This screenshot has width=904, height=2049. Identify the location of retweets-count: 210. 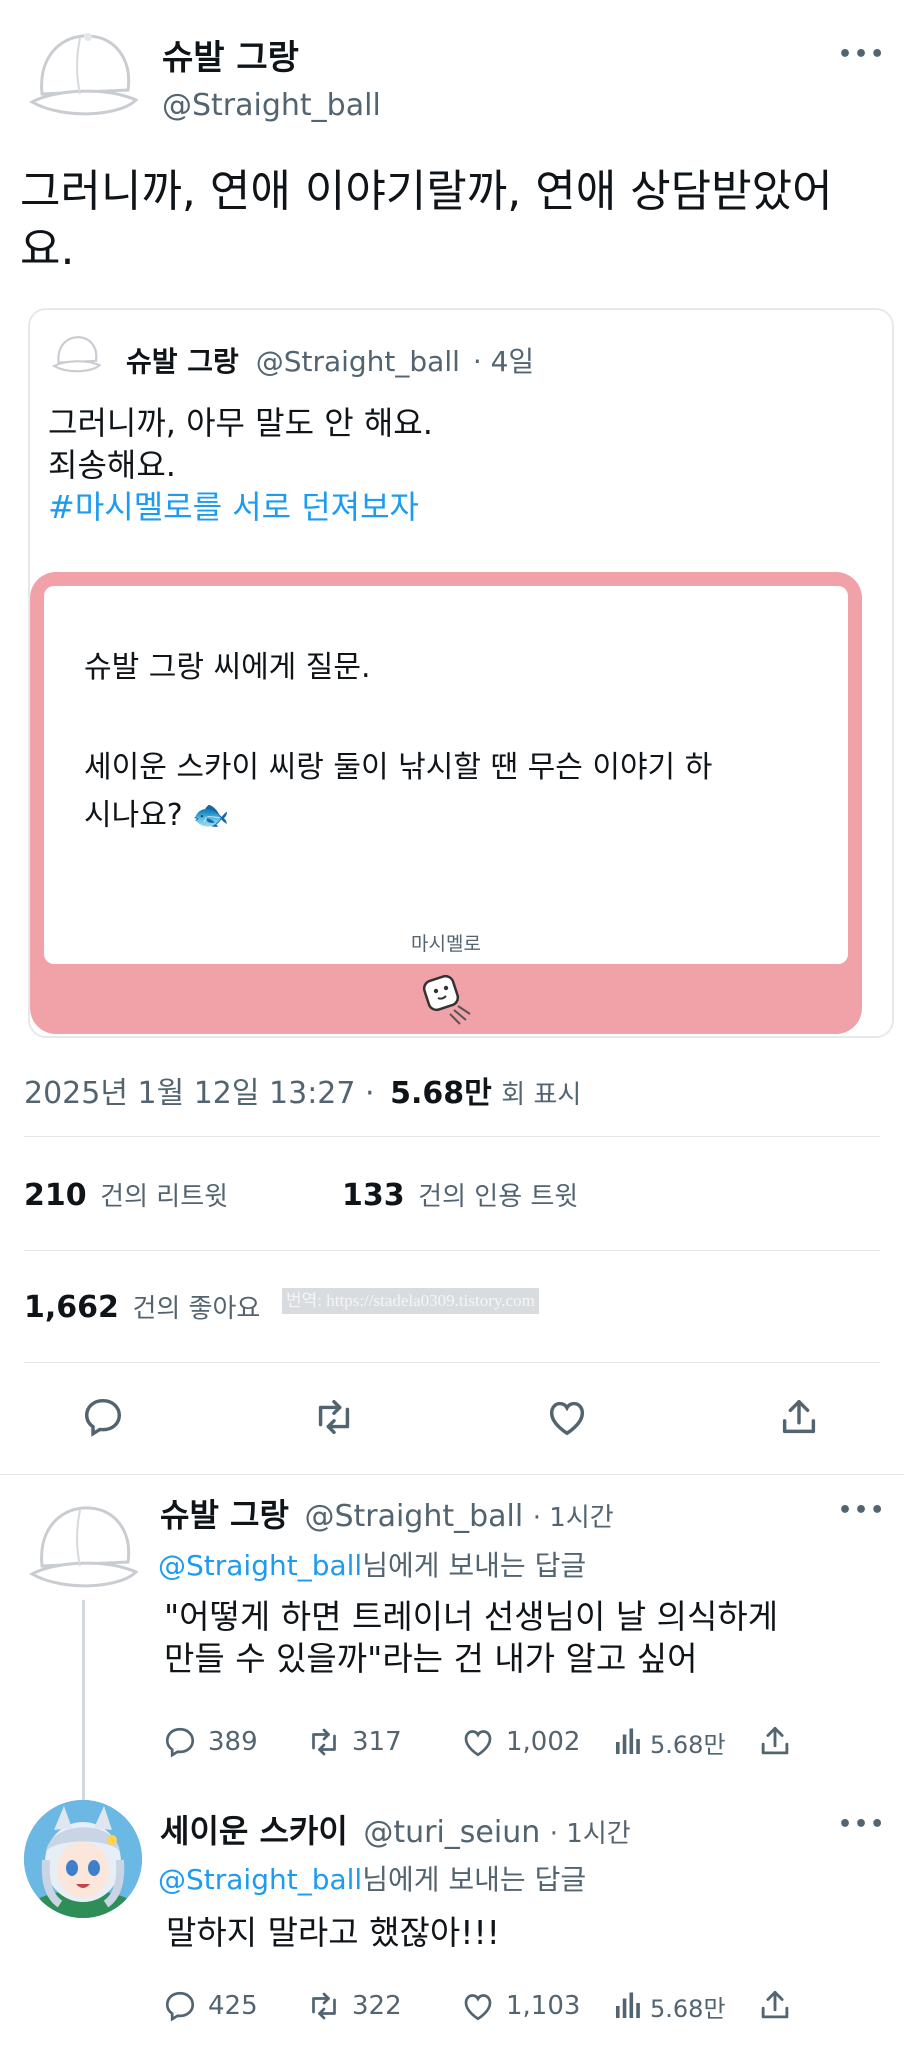
(55, 1195).